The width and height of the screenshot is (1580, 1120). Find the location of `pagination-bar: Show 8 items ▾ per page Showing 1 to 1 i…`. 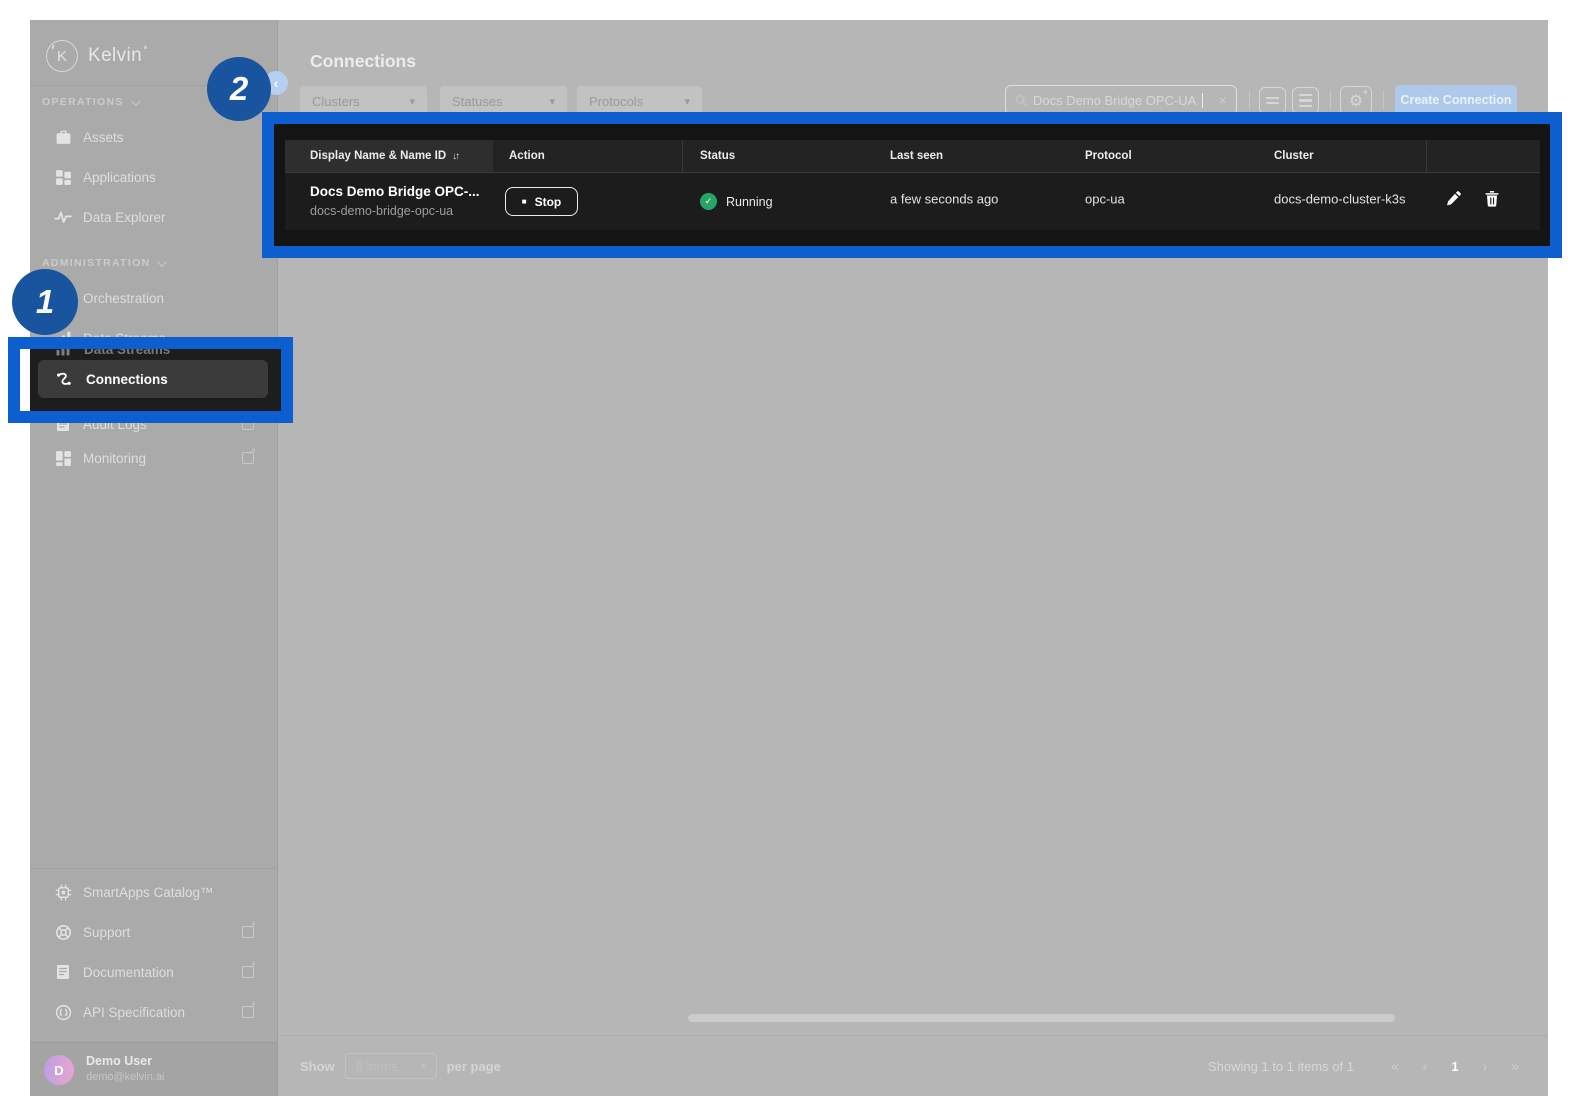

pagination-bar: Show 8 items ▾ per page Showing 1 to 1 i… is located at coordinates (913, 1065).